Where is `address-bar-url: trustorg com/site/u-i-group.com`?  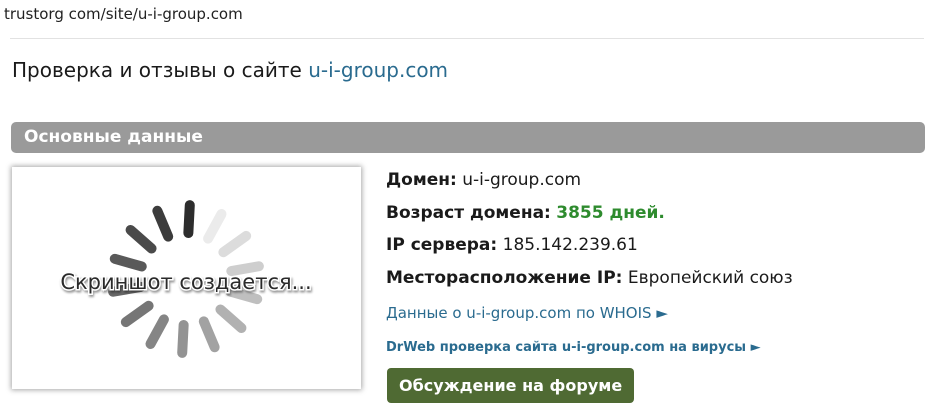 address-bar-url: trustorg com/site/u-i-group.com is located at coordinates (123, 14).